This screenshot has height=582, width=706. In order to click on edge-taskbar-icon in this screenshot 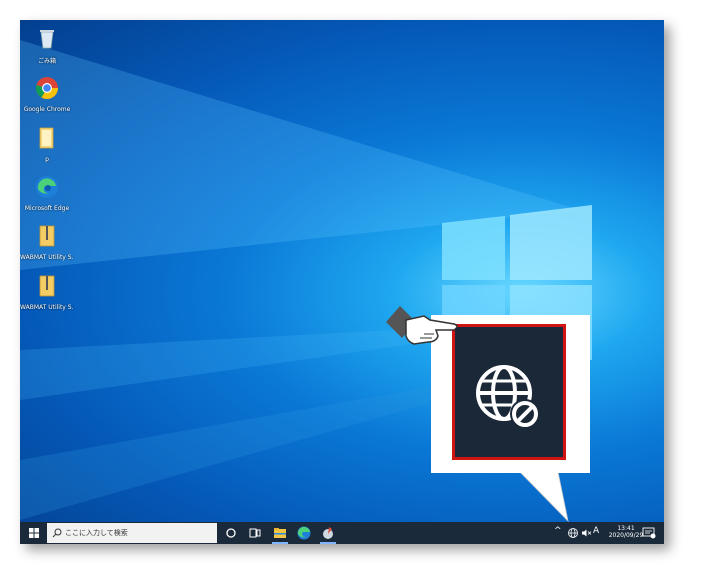, I will do `click(304, 533)`.